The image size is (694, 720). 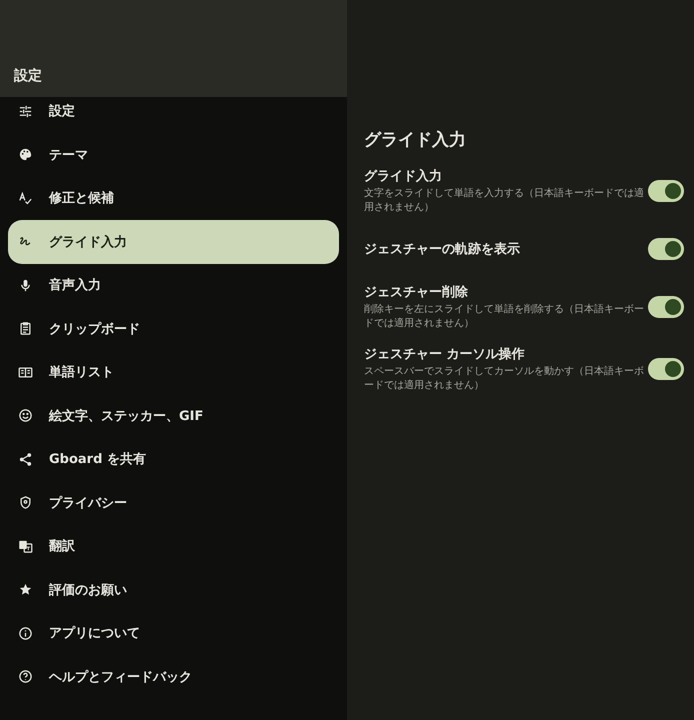 I want to click on sidebar-item: 設定, so click(x=173, y=111).